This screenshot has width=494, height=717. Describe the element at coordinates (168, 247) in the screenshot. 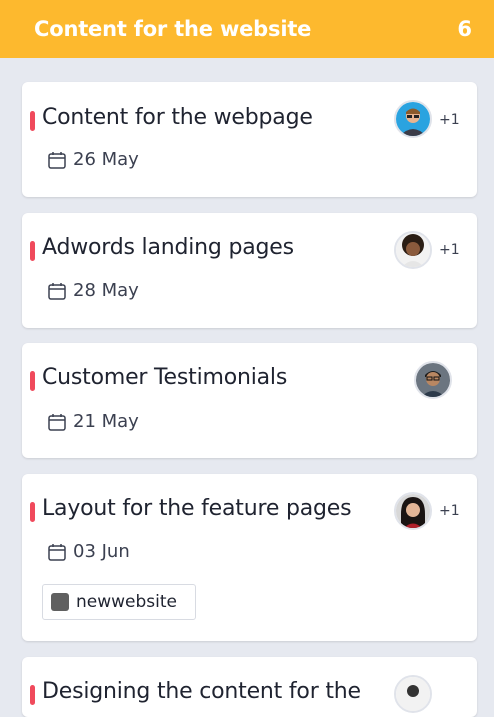

I see `task-title: Adwords landing pages` at that location.